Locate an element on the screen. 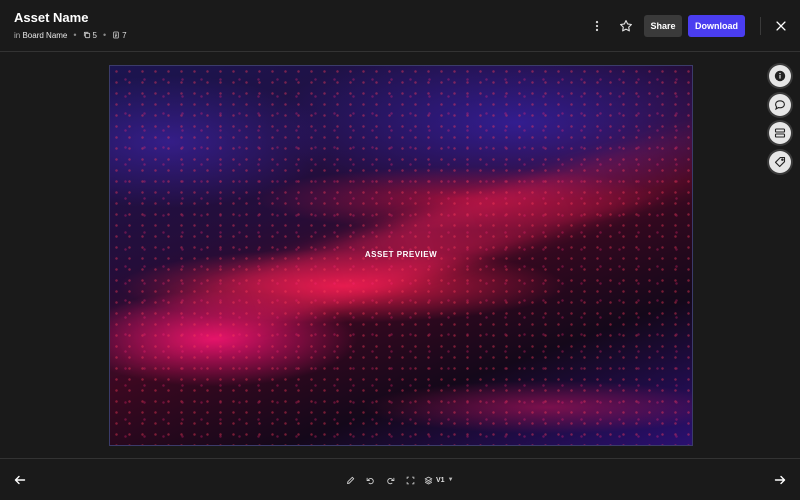  copy-icon is located at coordinates (86, 35).